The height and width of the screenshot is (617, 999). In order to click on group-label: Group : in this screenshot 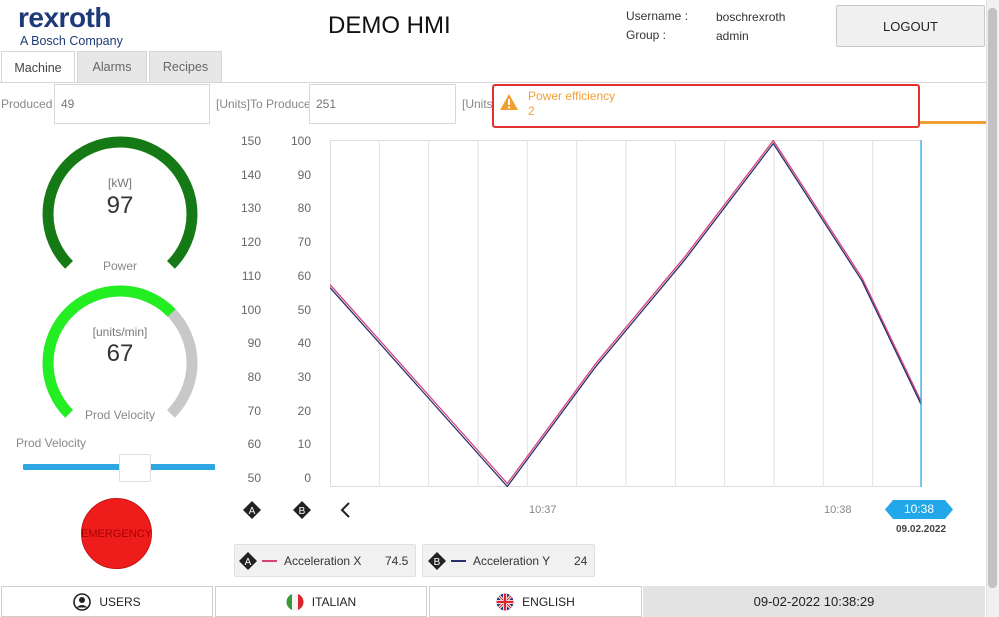, I will do `click(646, 35)`.